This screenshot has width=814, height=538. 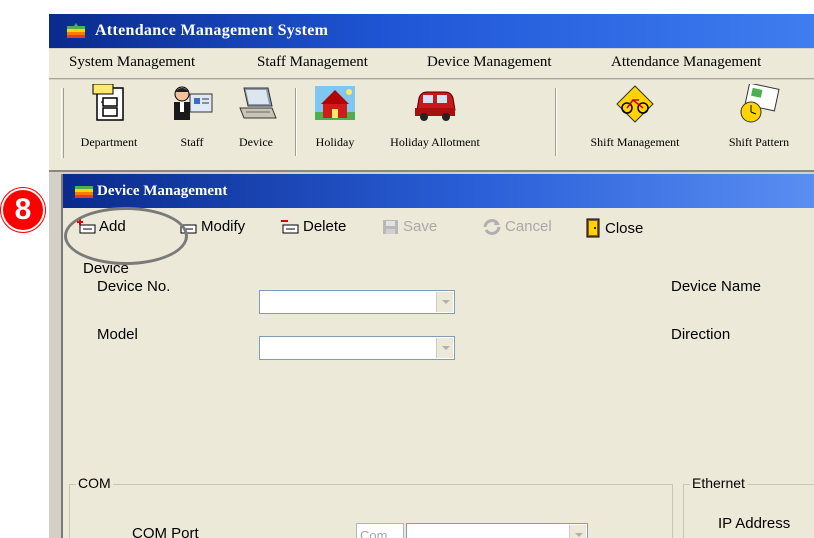 What do you see at coordinates (489, 62) in the screenshot?
I see `menu-device-management: Device Management` at bounding box center [489, 62].